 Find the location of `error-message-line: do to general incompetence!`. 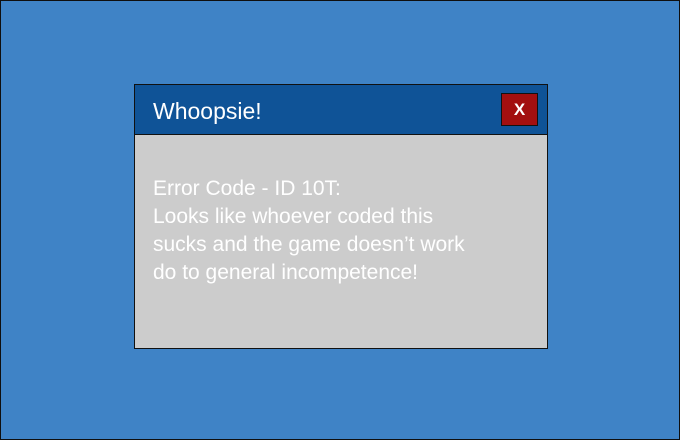

error-message-line: do to general incompetence! is located at coordinates (286, 272).